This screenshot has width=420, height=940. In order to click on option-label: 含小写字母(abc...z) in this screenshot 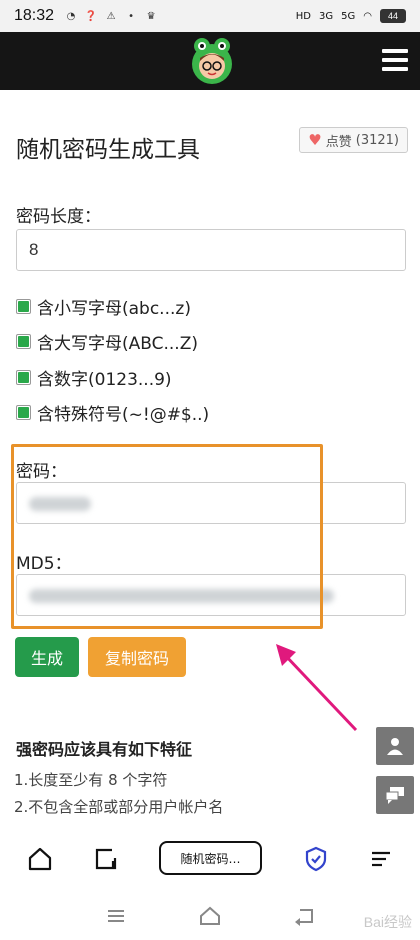, I will do `click(114, 309)`.